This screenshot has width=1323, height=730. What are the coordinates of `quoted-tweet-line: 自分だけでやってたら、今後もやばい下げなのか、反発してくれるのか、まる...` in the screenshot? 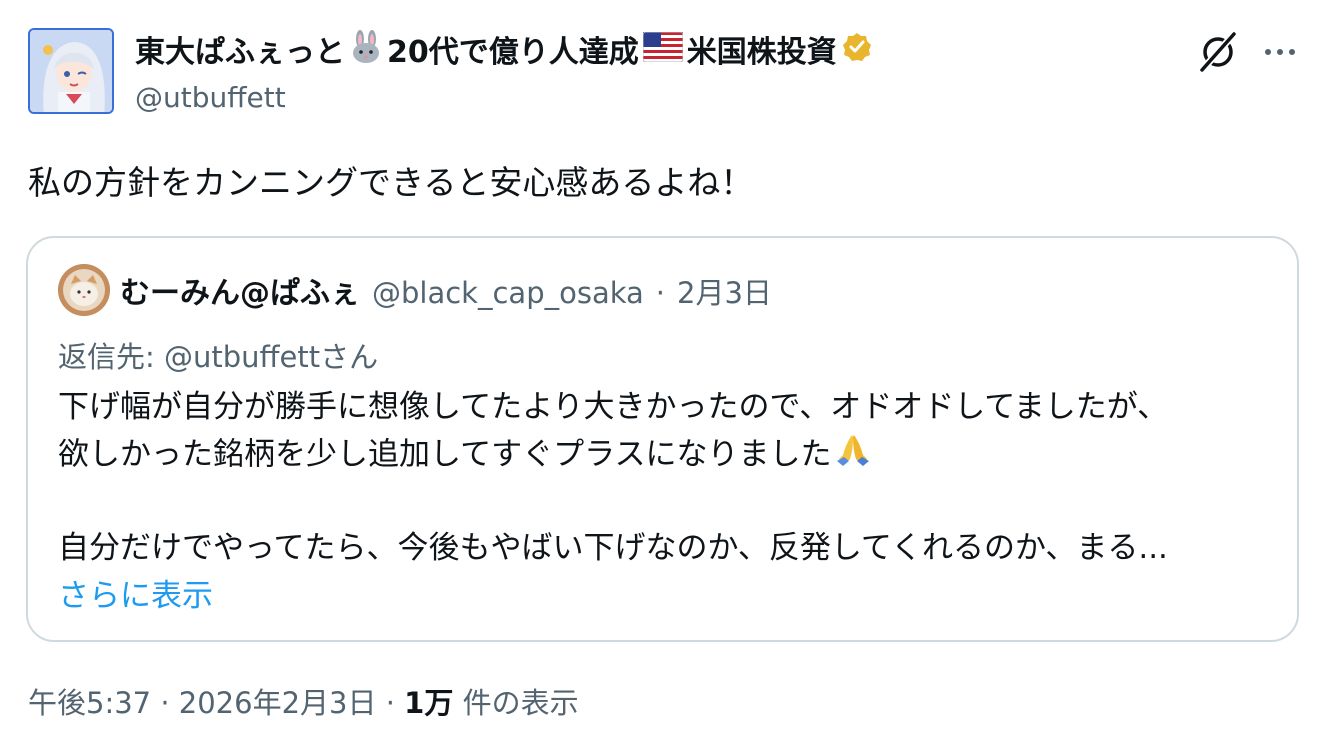 It's located at (613, 548).